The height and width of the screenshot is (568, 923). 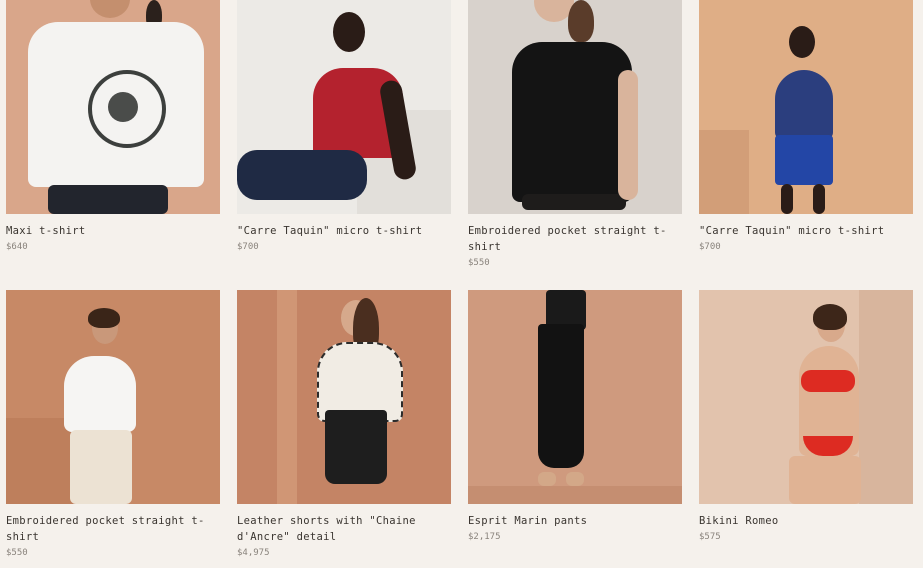 I want to click on product-name: Bikini Romeo, so click(x=806, y=521).